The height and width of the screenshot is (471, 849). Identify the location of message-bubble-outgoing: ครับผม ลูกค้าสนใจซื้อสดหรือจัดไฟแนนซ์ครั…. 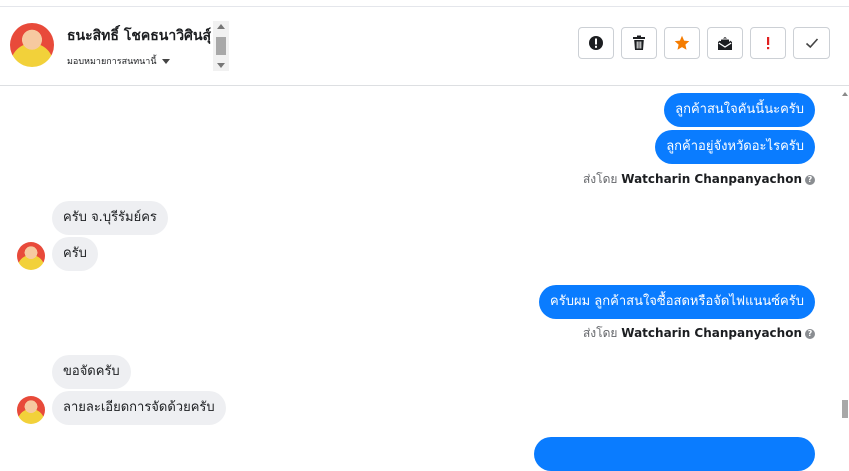
(677, 302).